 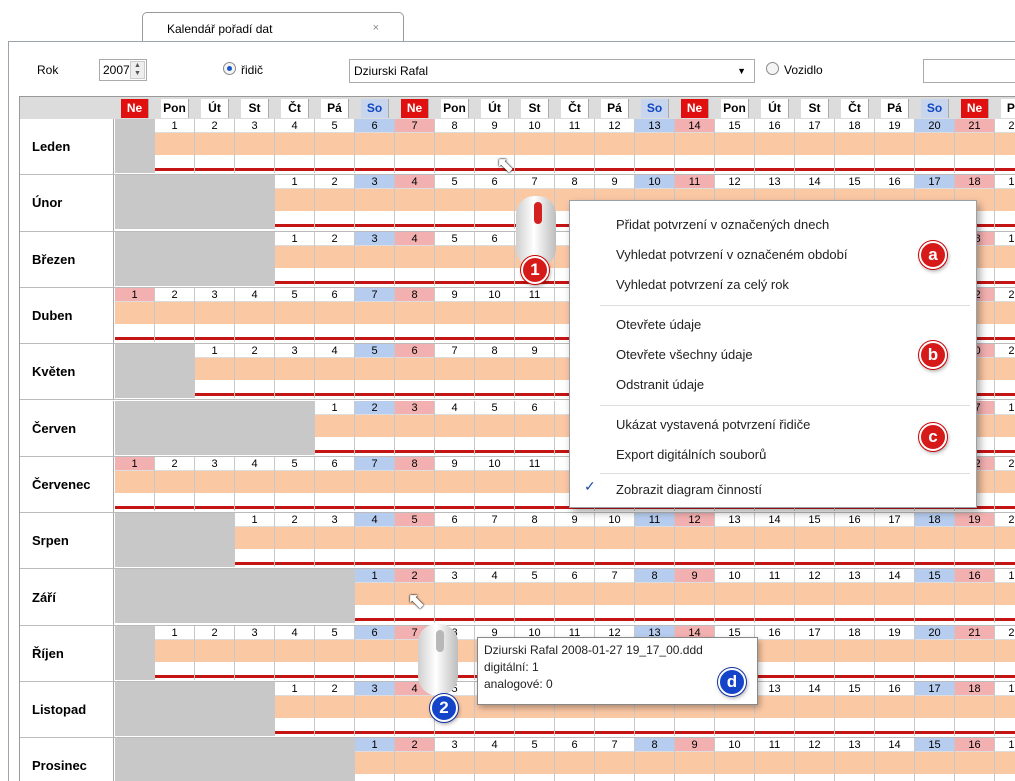 What do you see at coordinates (376, 28) in the screenshot?
I see `tab-close-icon: ×` at bounding box center [376, 28].